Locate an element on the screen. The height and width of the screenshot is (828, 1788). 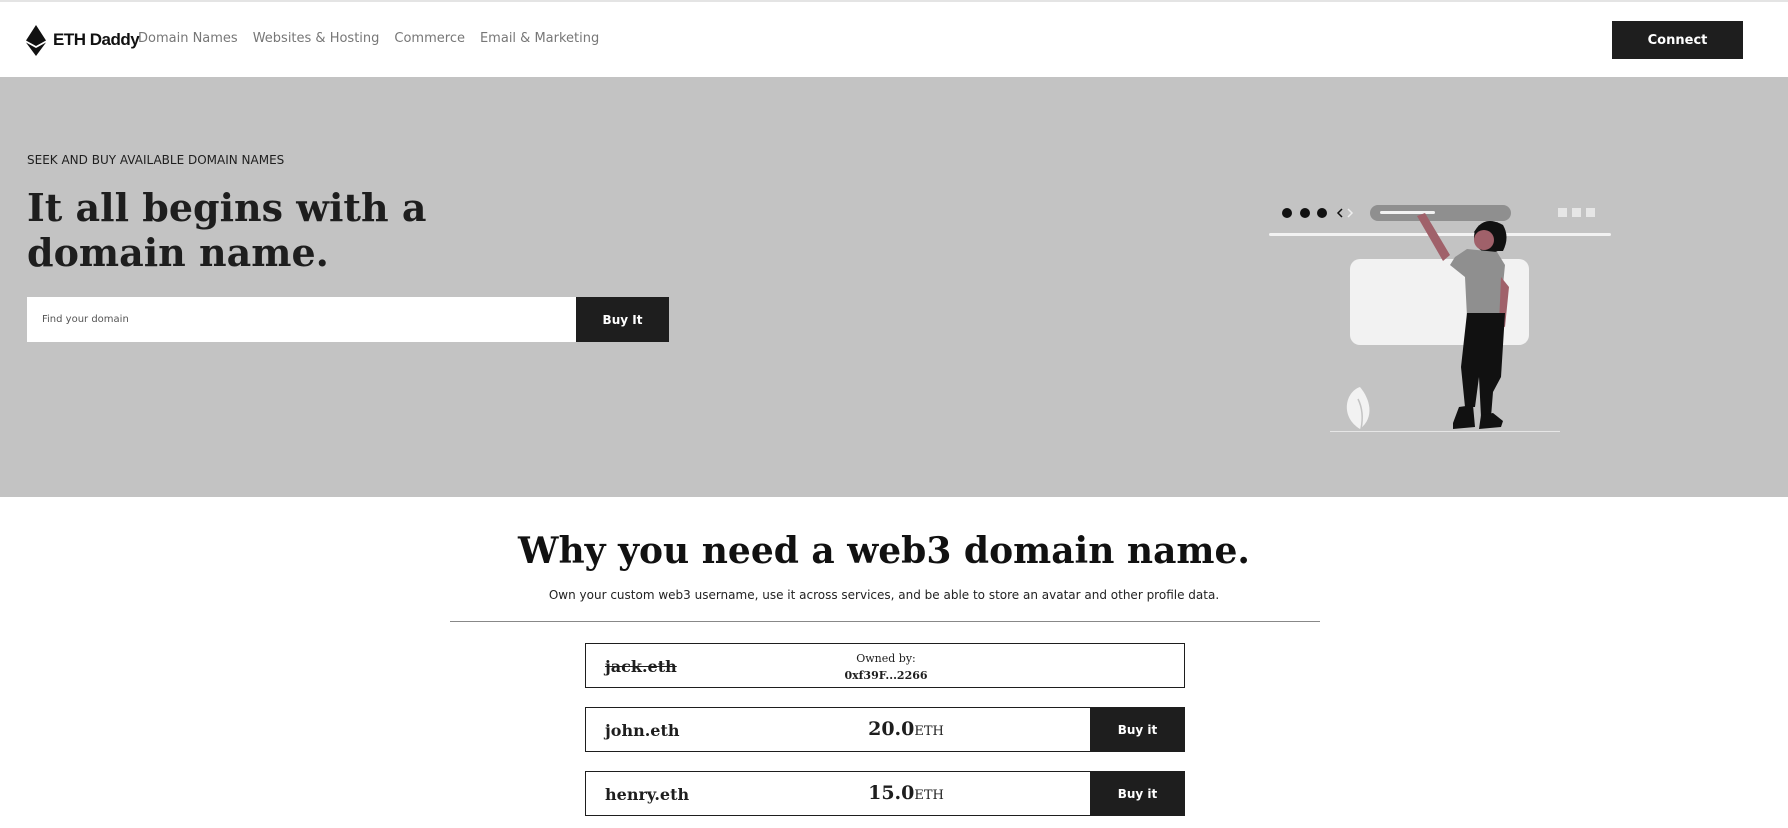
domain-price: 15.0ETH is located at coordinates (906, 793).